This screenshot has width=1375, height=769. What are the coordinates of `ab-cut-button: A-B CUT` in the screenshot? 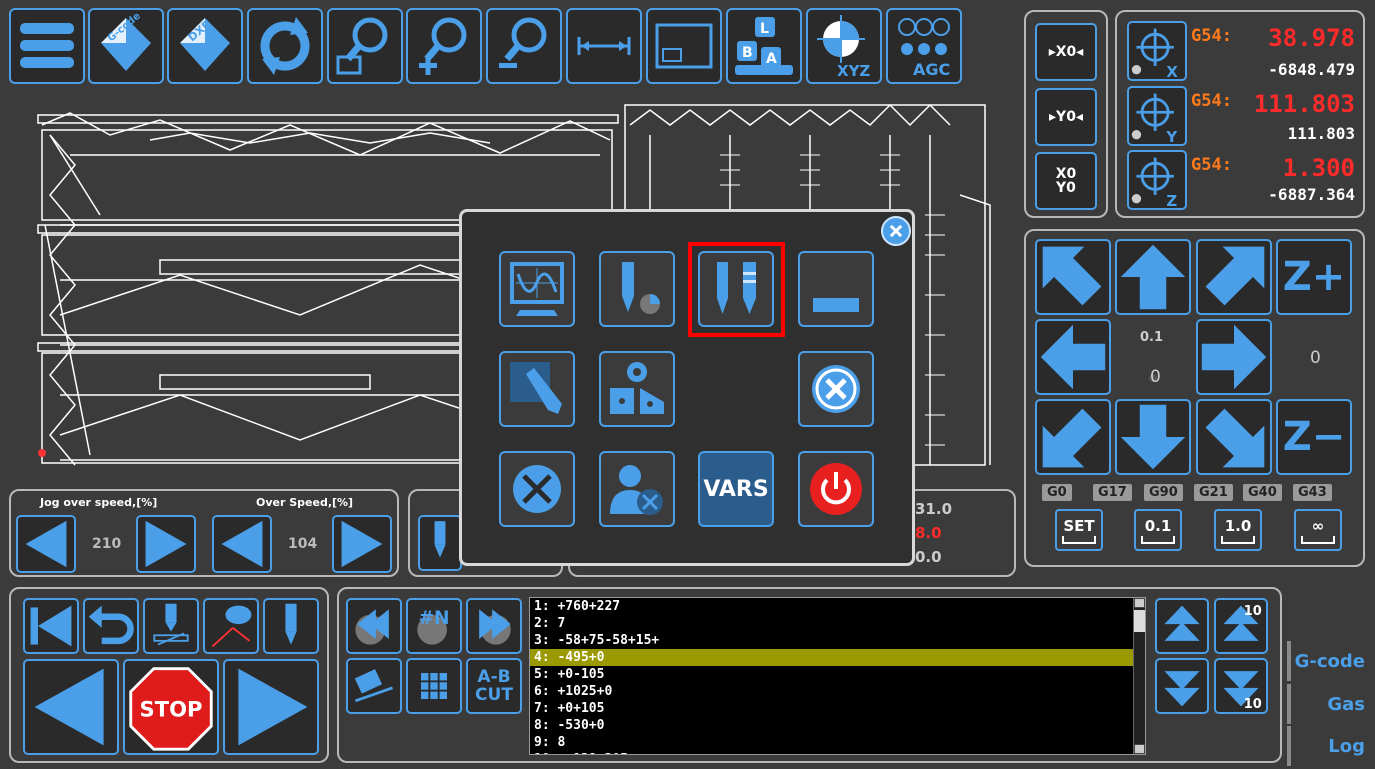 It's located at (494, 686).